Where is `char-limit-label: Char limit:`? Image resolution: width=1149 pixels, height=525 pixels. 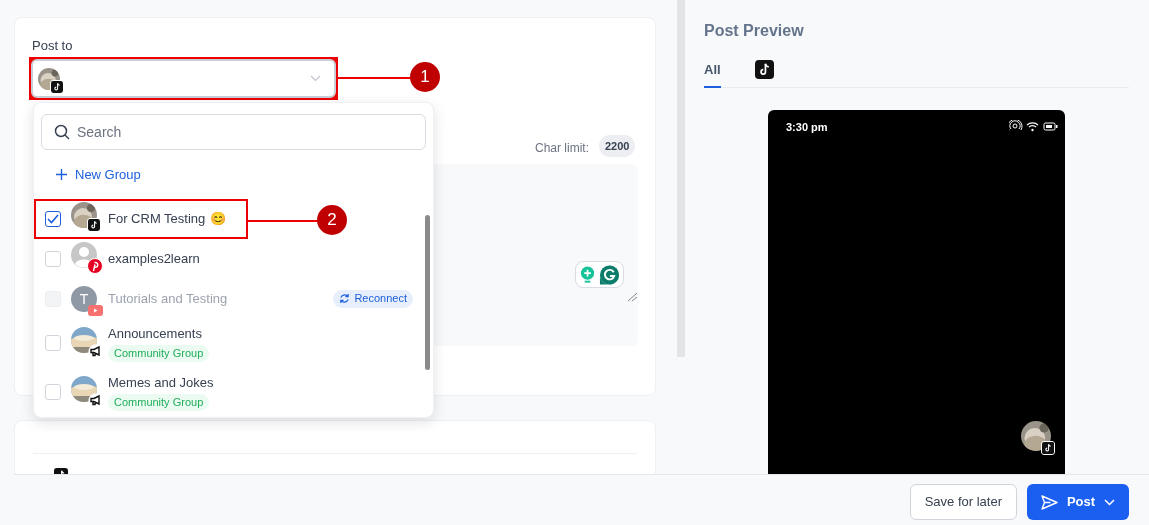 char-limit-label: Char limit: is located at coordinates (562, 148).